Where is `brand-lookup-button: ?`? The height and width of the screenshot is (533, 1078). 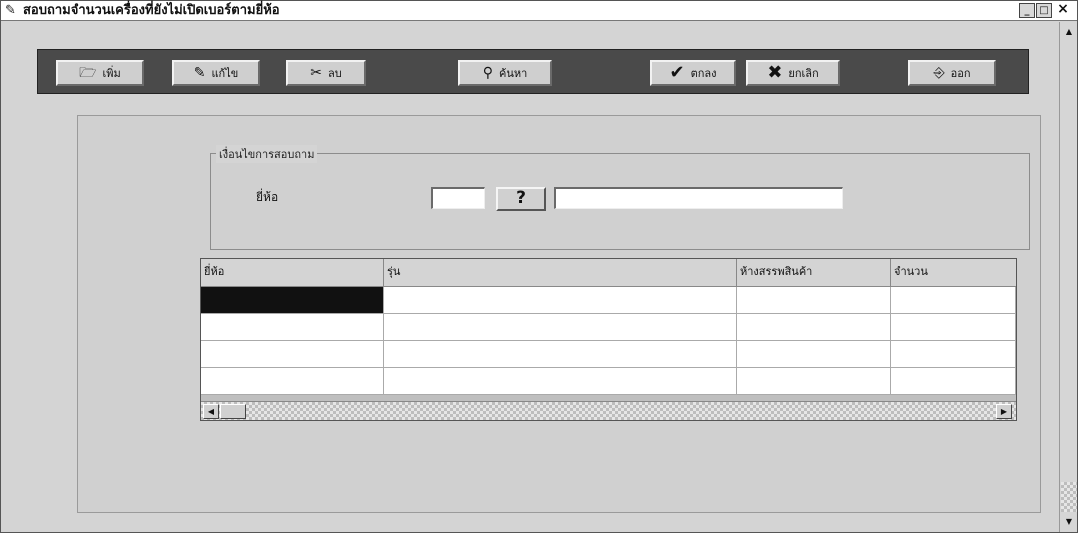 brand-lookup-button: ? is located at coordinates (521, 199).